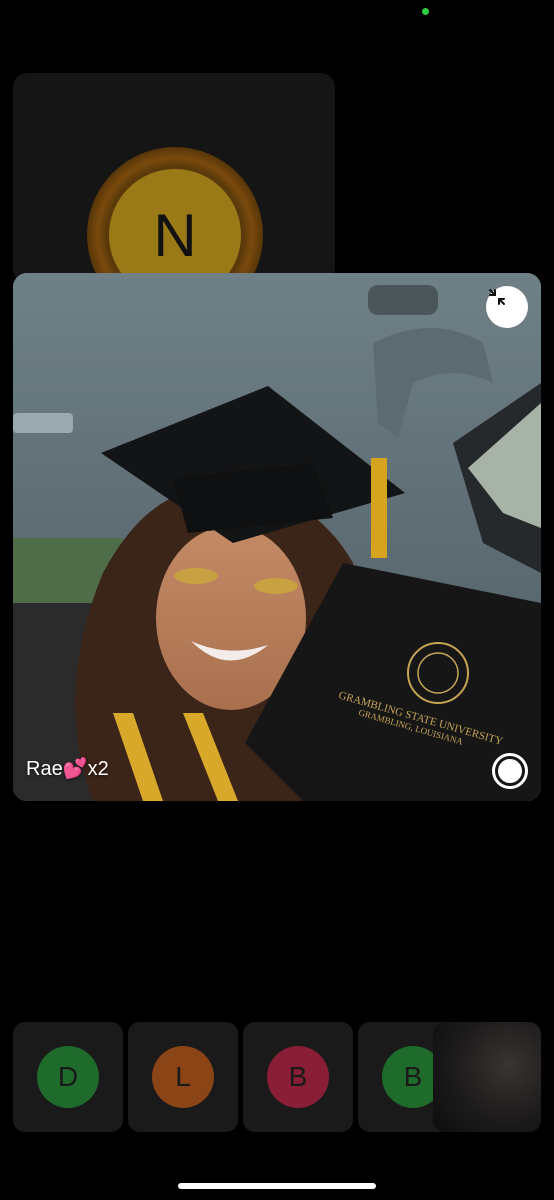 The image size is (554, 1200). What do you see at coordinates (175, 235) in the screenshot?
I see `avatar-initial: N` at bounding box center [175, 235].